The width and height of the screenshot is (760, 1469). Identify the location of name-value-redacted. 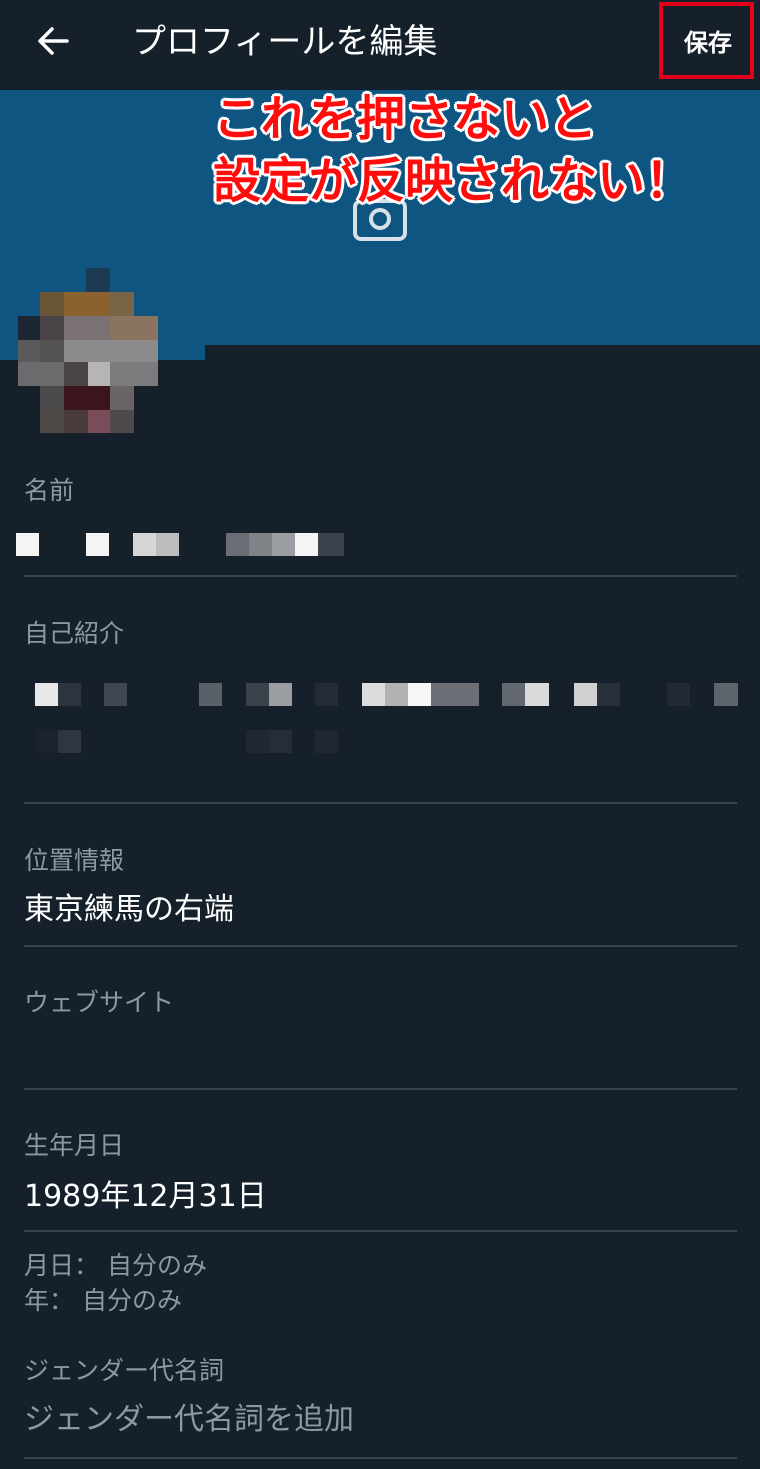
(181, 545).